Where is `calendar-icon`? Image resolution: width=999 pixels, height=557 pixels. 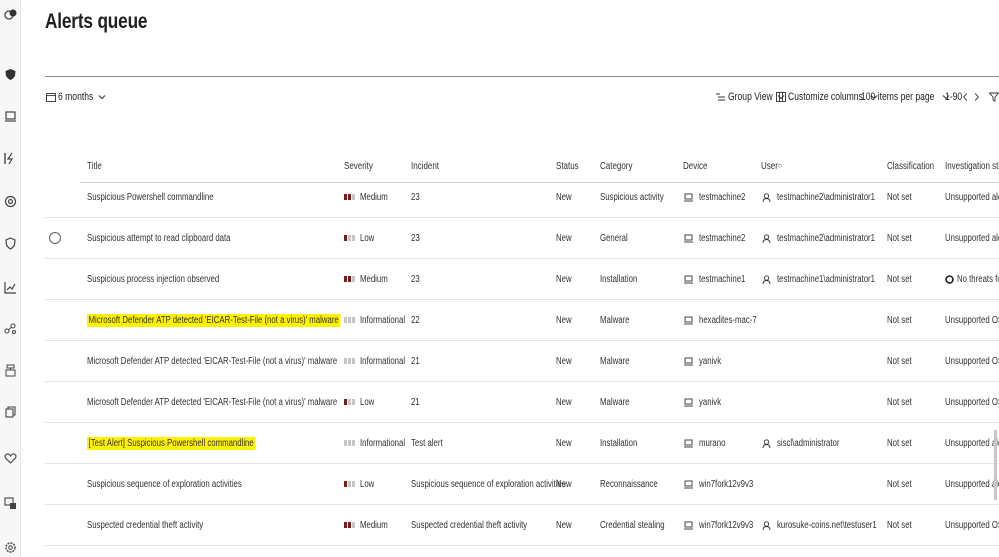 calendar-icon is located at coordinates (51, 97).